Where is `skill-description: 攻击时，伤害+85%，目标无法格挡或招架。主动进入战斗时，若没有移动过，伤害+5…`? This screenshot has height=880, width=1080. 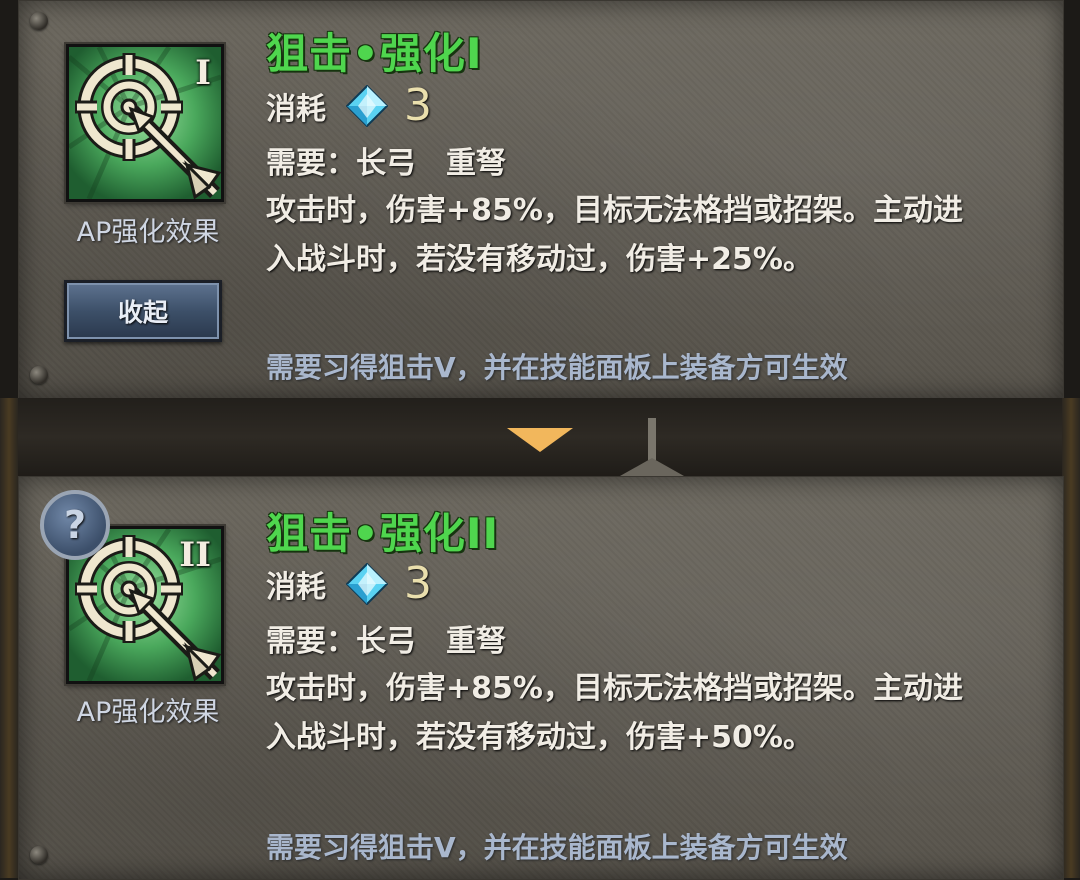 skill-description: 攻击时，伤害+85%，目标无法格挡或招架。主动进入战斗时，若没有移动过，伤害+5… is located at coordinates (614, 713).